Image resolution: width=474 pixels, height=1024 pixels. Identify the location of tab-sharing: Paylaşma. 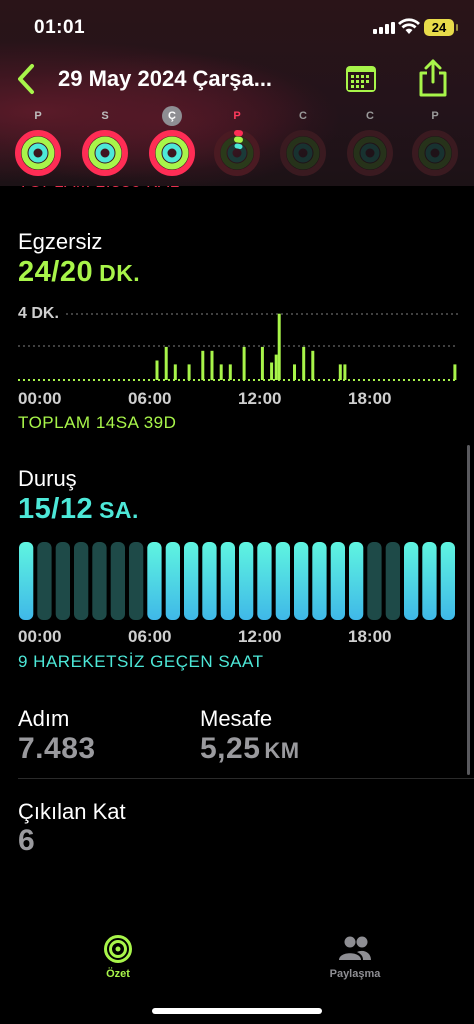
(355, 957).